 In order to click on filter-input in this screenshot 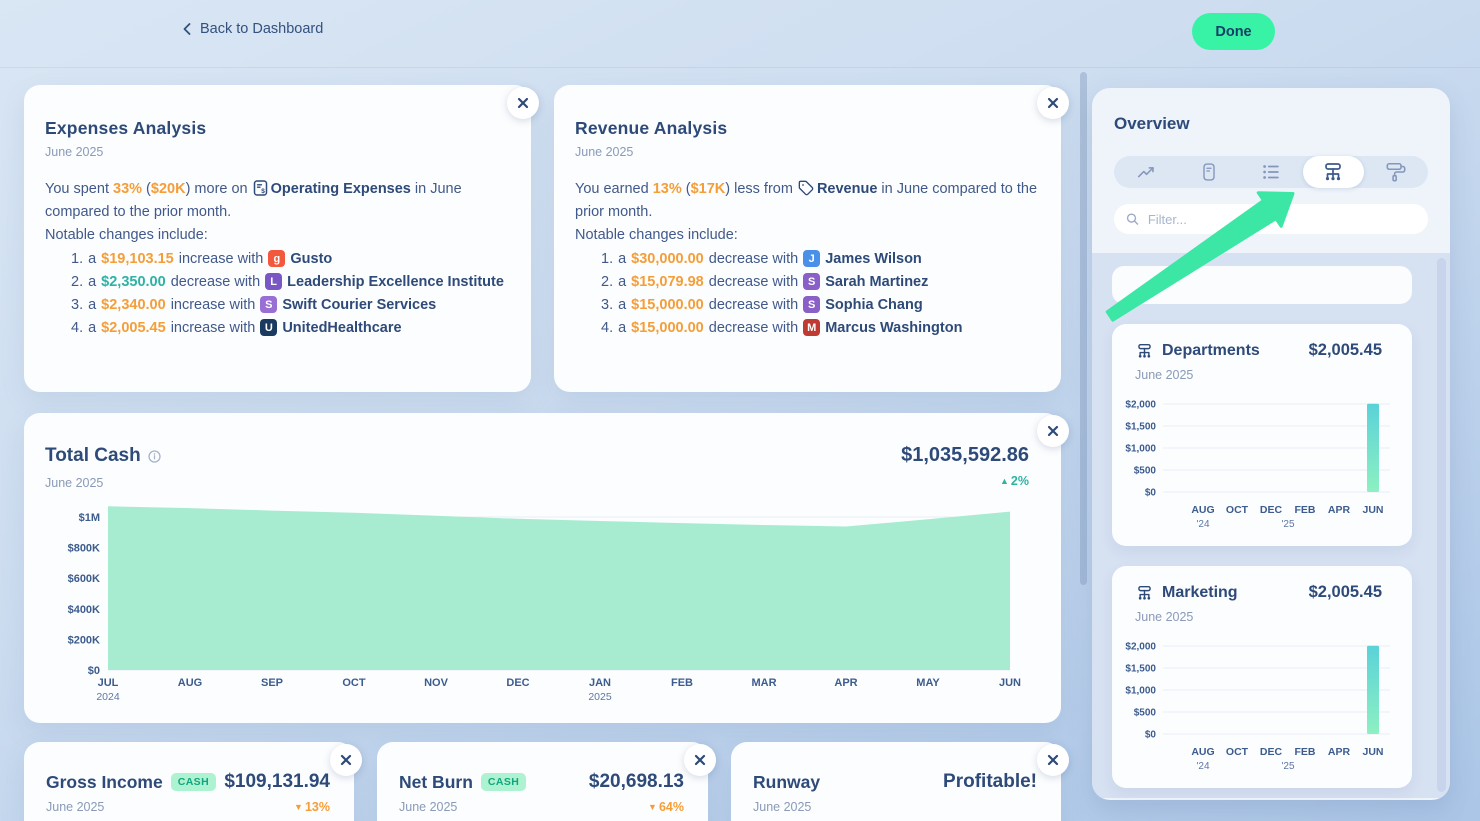, I will do `click(1280, 219)`.